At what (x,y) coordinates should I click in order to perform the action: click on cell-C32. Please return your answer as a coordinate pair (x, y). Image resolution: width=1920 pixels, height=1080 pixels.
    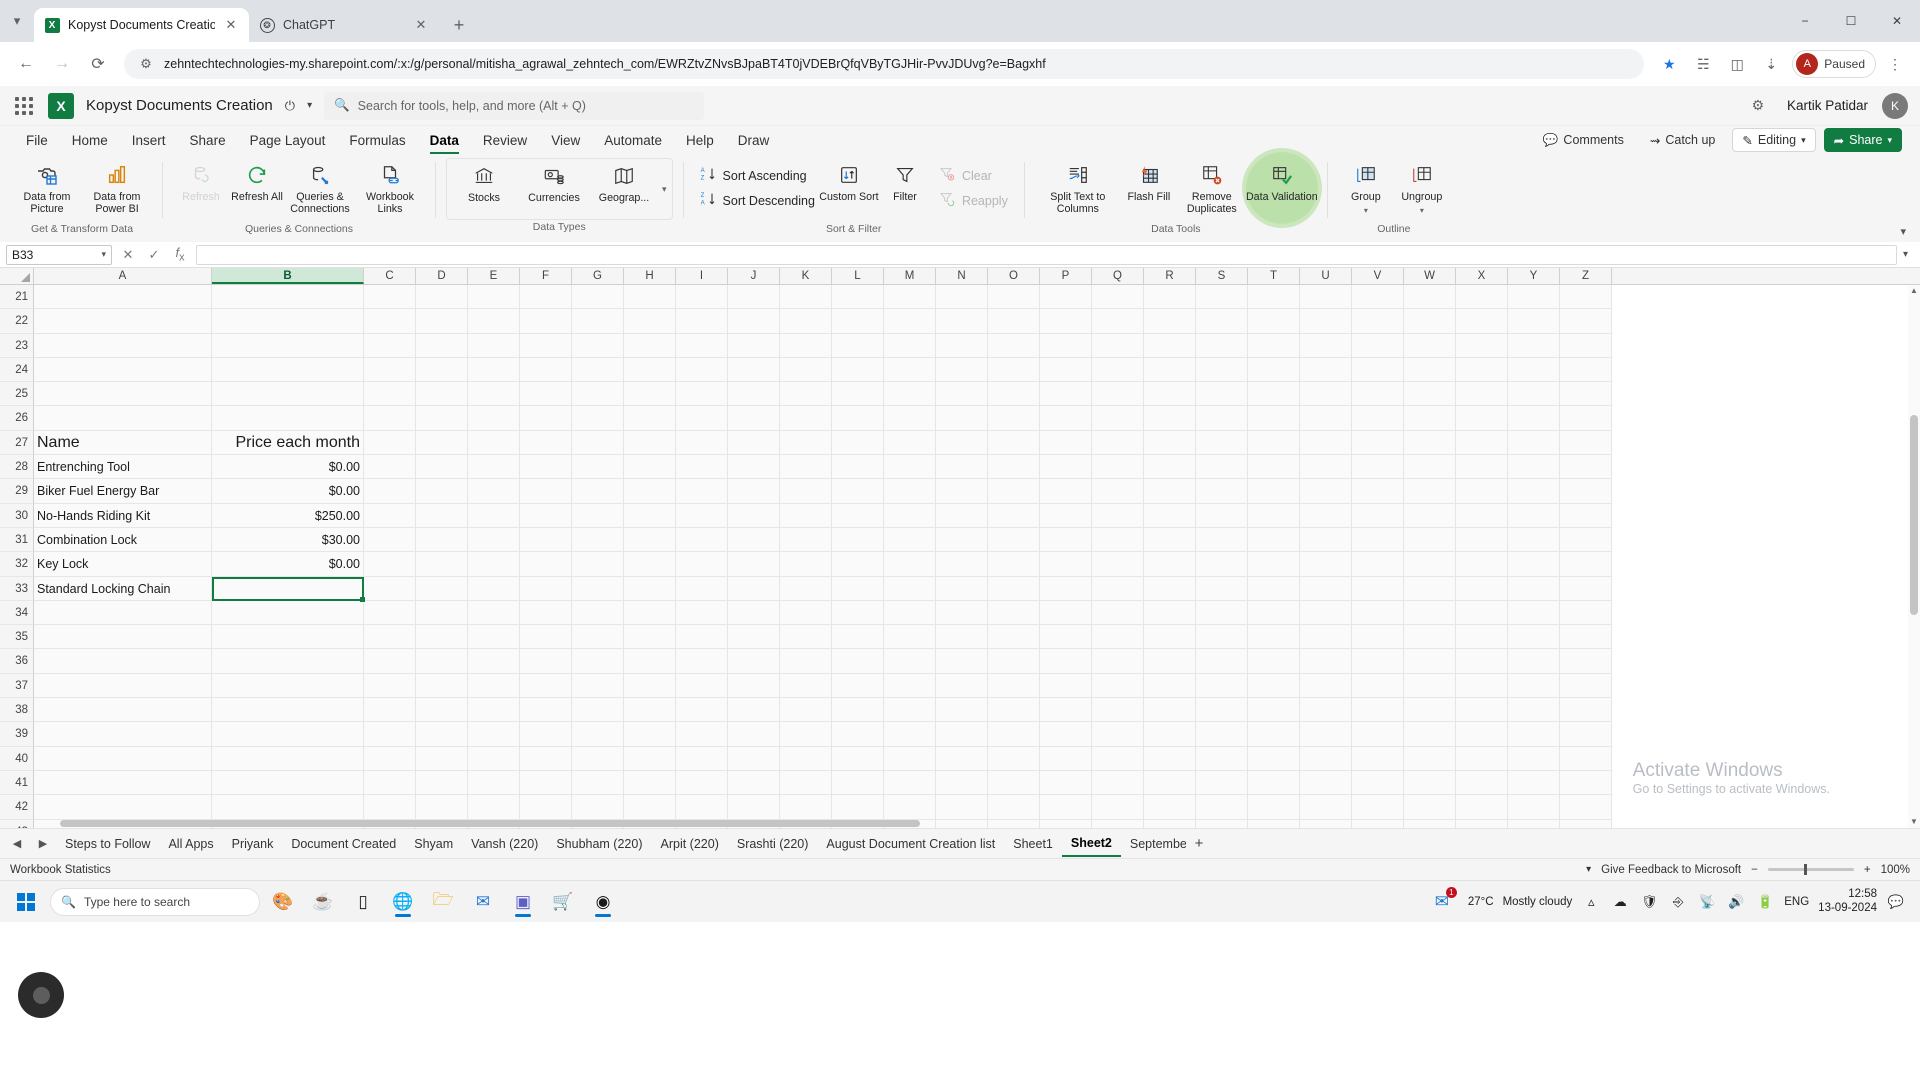
    Looking at the image, I should click on (390, 564).